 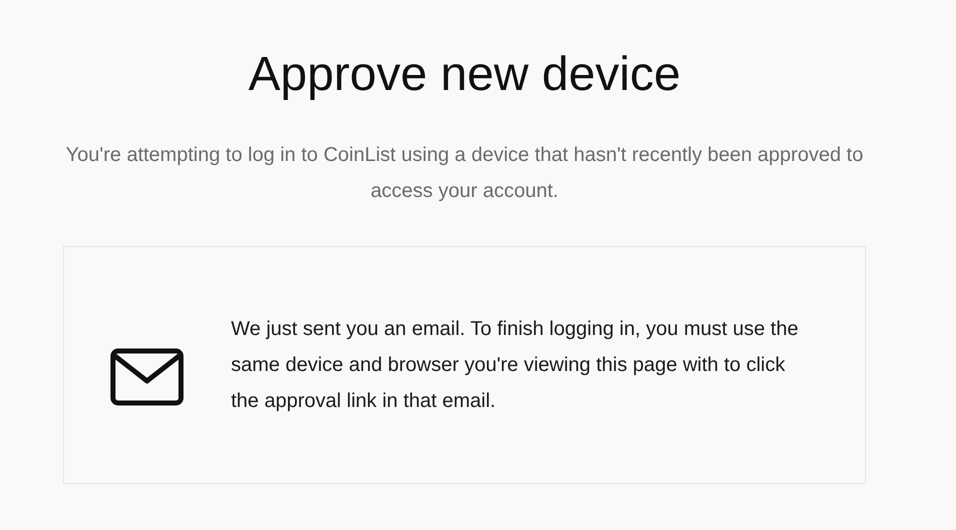 I want to click on envelope-icon, so click(x=147, y=377).